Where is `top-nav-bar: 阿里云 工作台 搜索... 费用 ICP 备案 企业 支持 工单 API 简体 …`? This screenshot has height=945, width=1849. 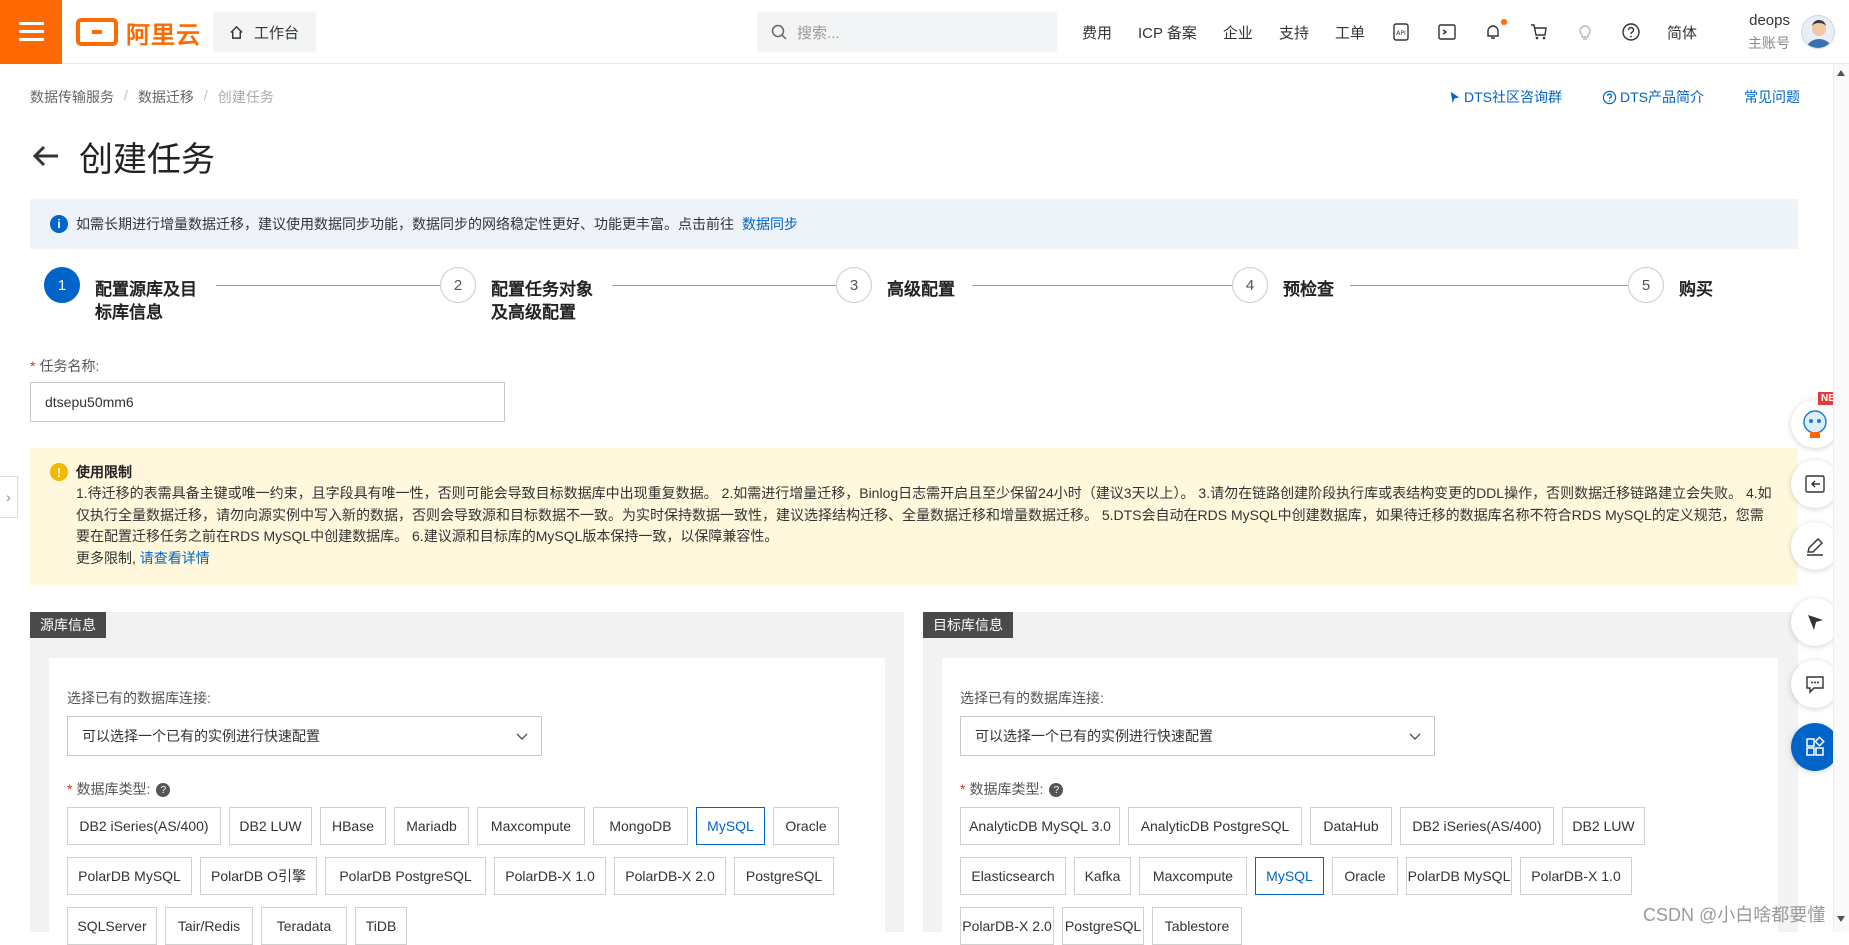
top-nav-bar: 阿里云 工作台 搜索... 费用 ICP 备案 企业 支持 工单 API 简体 … is located at coordinates (924, 32).